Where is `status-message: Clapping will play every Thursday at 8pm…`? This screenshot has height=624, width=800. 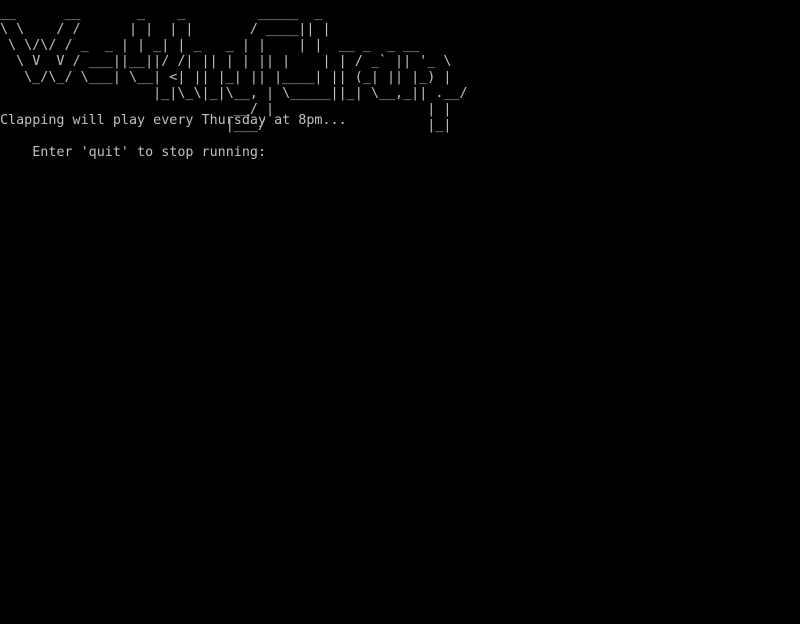
status-message: Clapping will play every Thursday at 8pm… is located at coordinates (173, 120).